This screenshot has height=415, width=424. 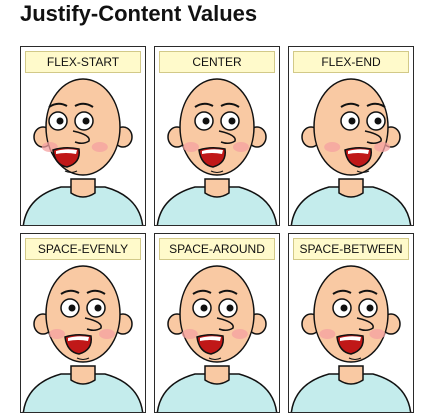 I want to click on panel-label: SPACE-AROUND, so click(x=217, y=249).